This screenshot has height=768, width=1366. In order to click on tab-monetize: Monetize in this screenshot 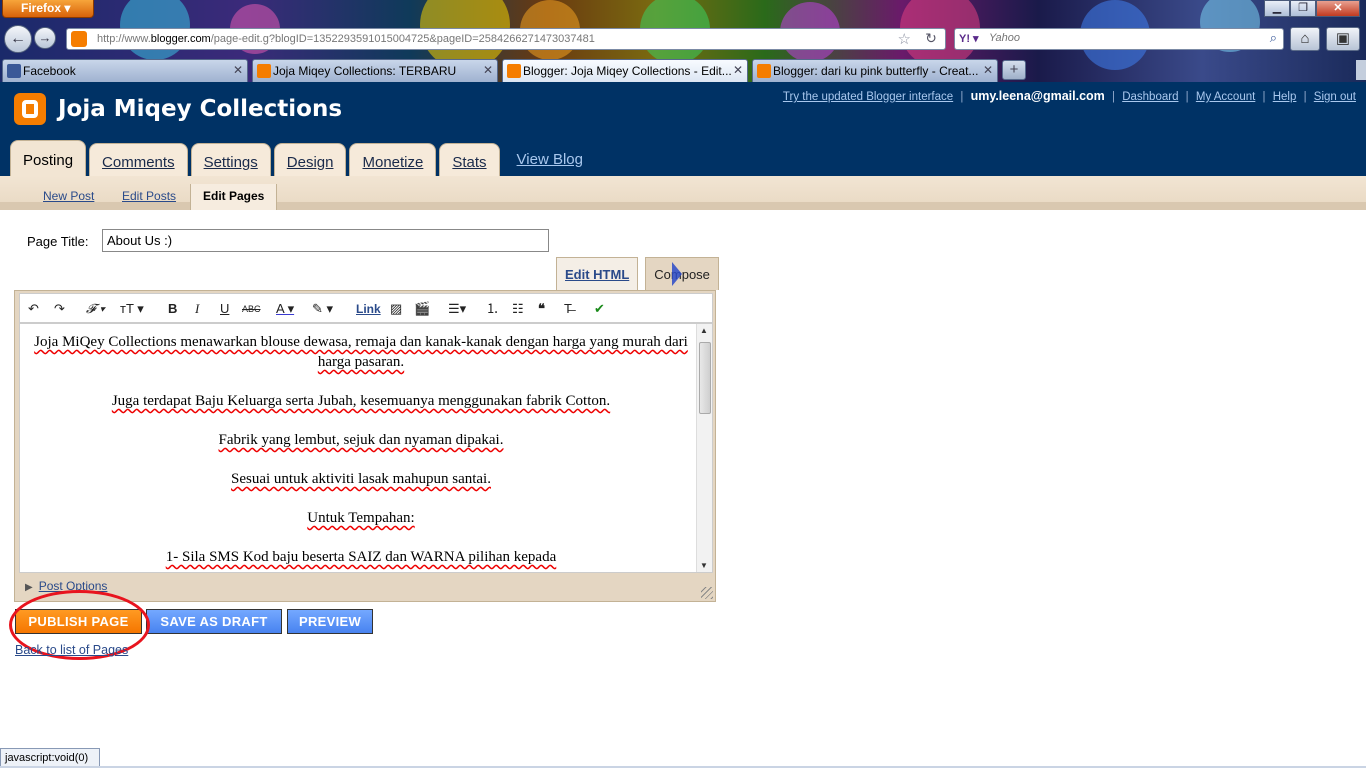, I will do `click(393, 159)`.